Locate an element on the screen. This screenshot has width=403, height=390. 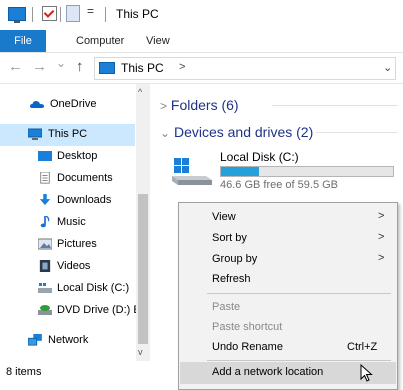
pictures-icon is located at coordinates (45, 244).